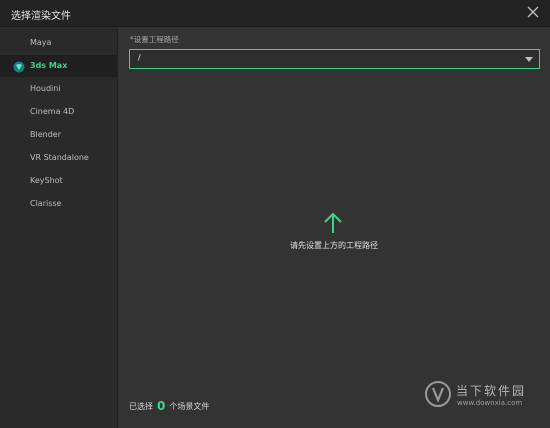 The image size is (550, 428). I want to click on sidebar-item-label: Blender, so click(45, 134).